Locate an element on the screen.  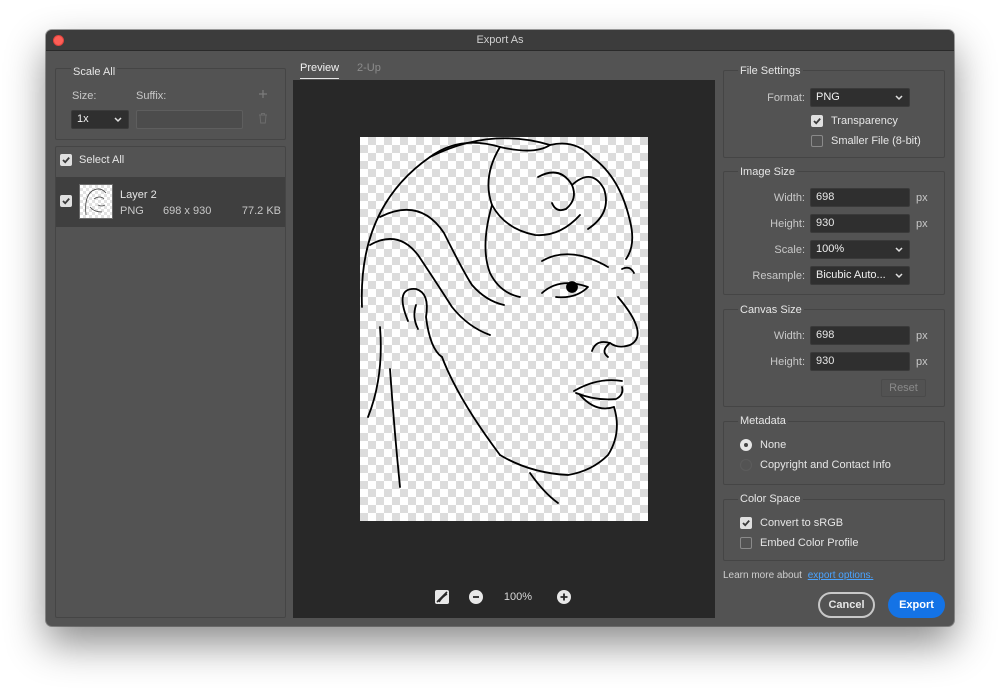
canvas-width-label: Width: is located at coordinates (789, 336).